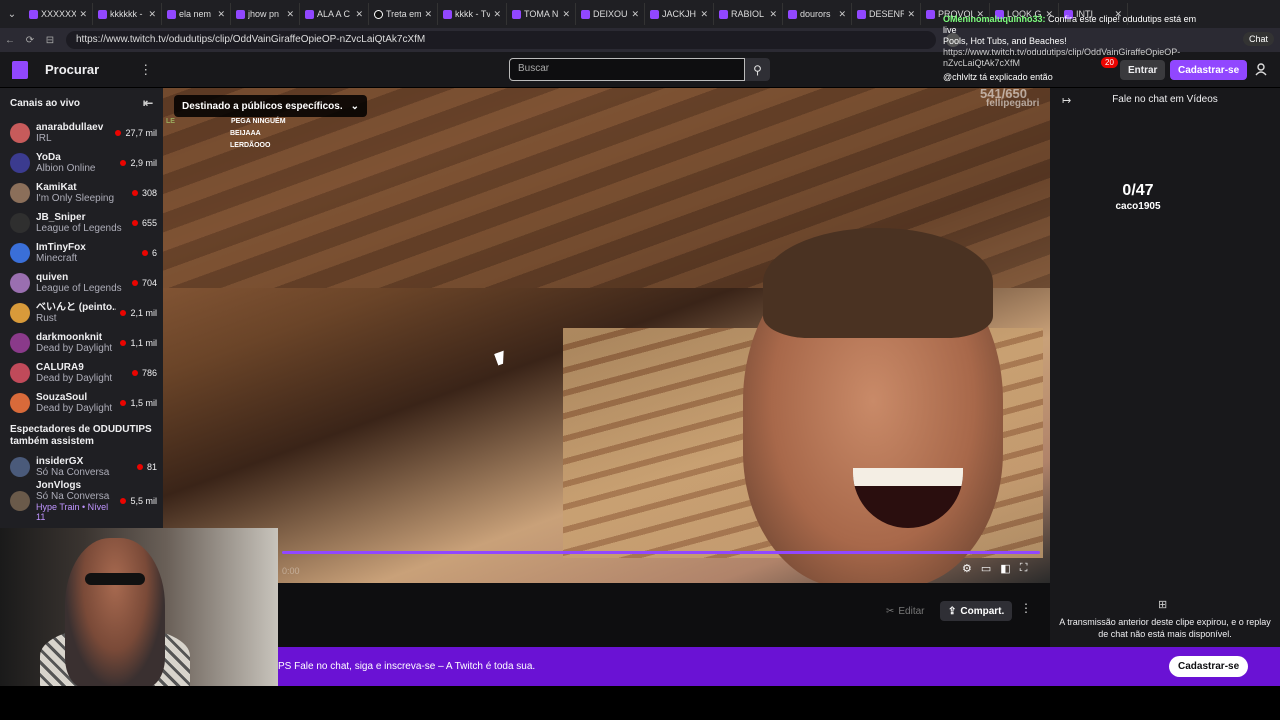 This screenshot has width=1280, height=720. What do you see at coordinates (81, 403) in the screenshot?
I see `sidebar-channel: SouzaSoul Dead by Daylight 1,5 mil` at bounding box center [81, 403].